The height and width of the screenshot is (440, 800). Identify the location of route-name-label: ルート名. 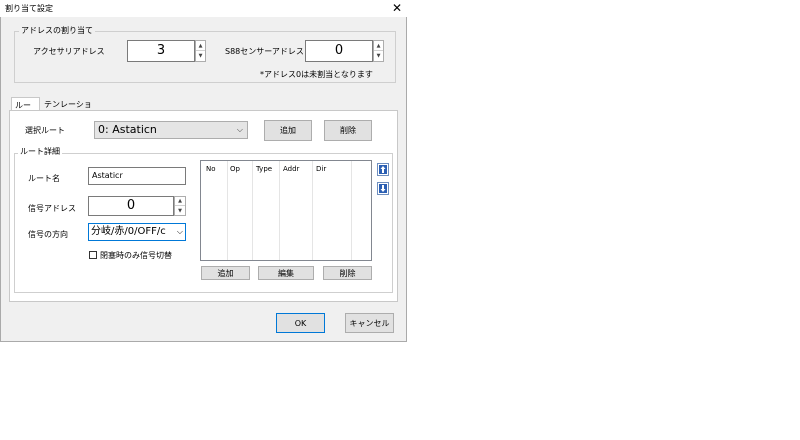
(44, 178).